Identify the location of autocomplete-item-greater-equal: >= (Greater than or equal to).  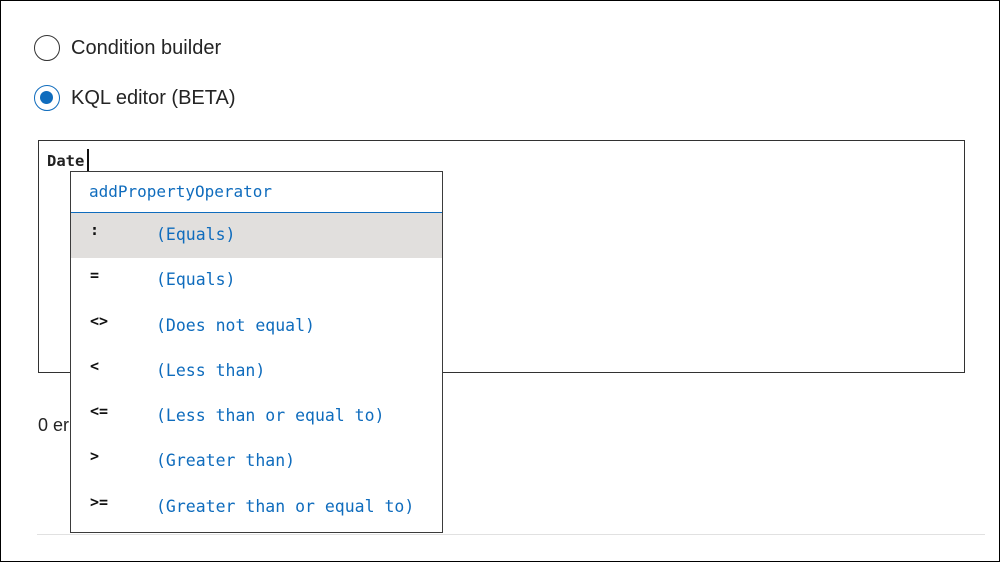
(256, 507).